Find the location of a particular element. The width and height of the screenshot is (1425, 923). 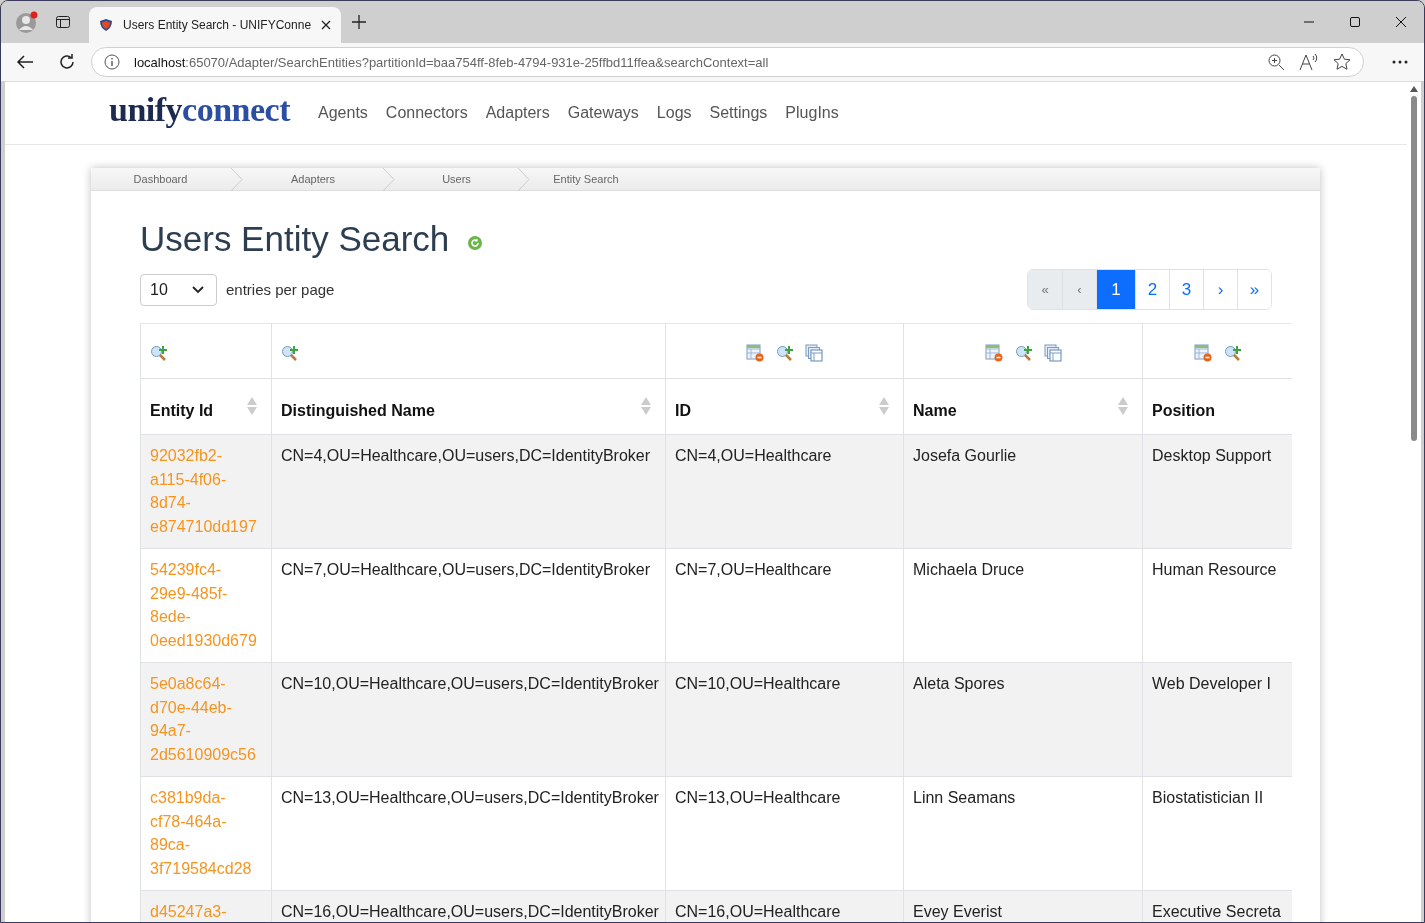

nav-link: Connectors is located at coordinates (426, 113).